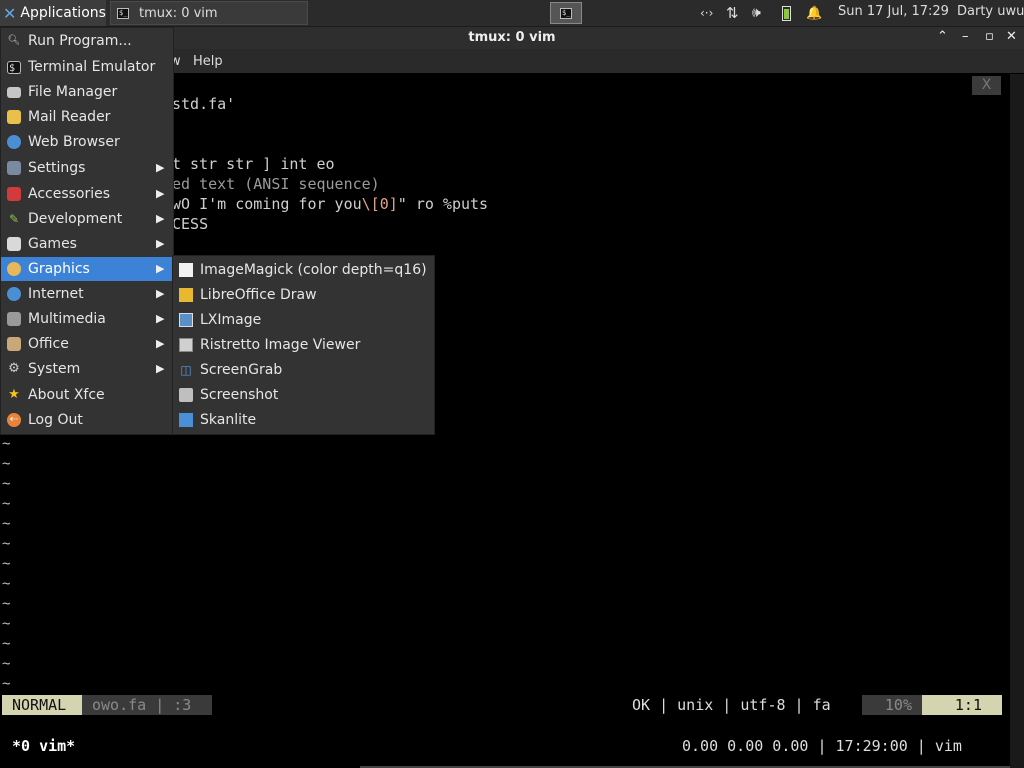 The height and width of the screenshot is (768, 1024). I want to click on transfer-arrows-icon: ⇅, so click(732, 13).